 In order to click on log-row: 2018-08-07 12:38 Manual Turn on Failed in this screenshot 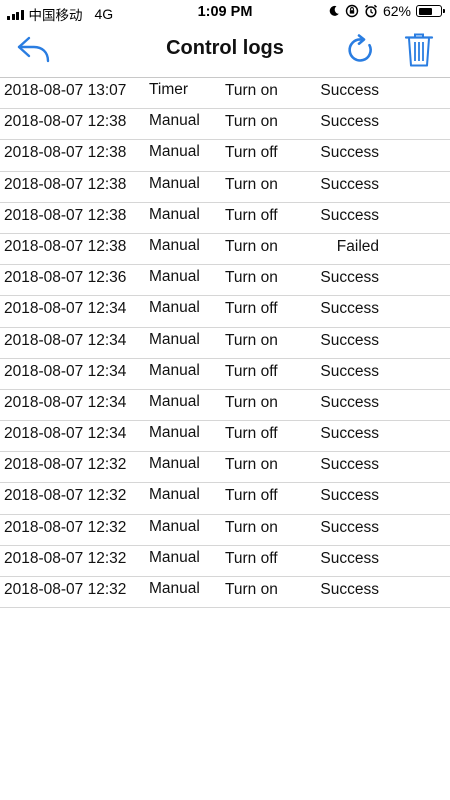, I will do `click(225, 250)`.